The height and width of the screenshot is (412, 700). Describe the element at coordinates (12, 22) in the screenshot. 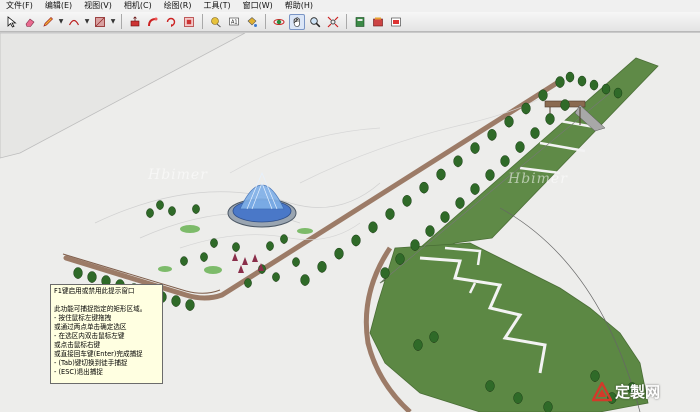

I see `select-tool-icon` at that location.